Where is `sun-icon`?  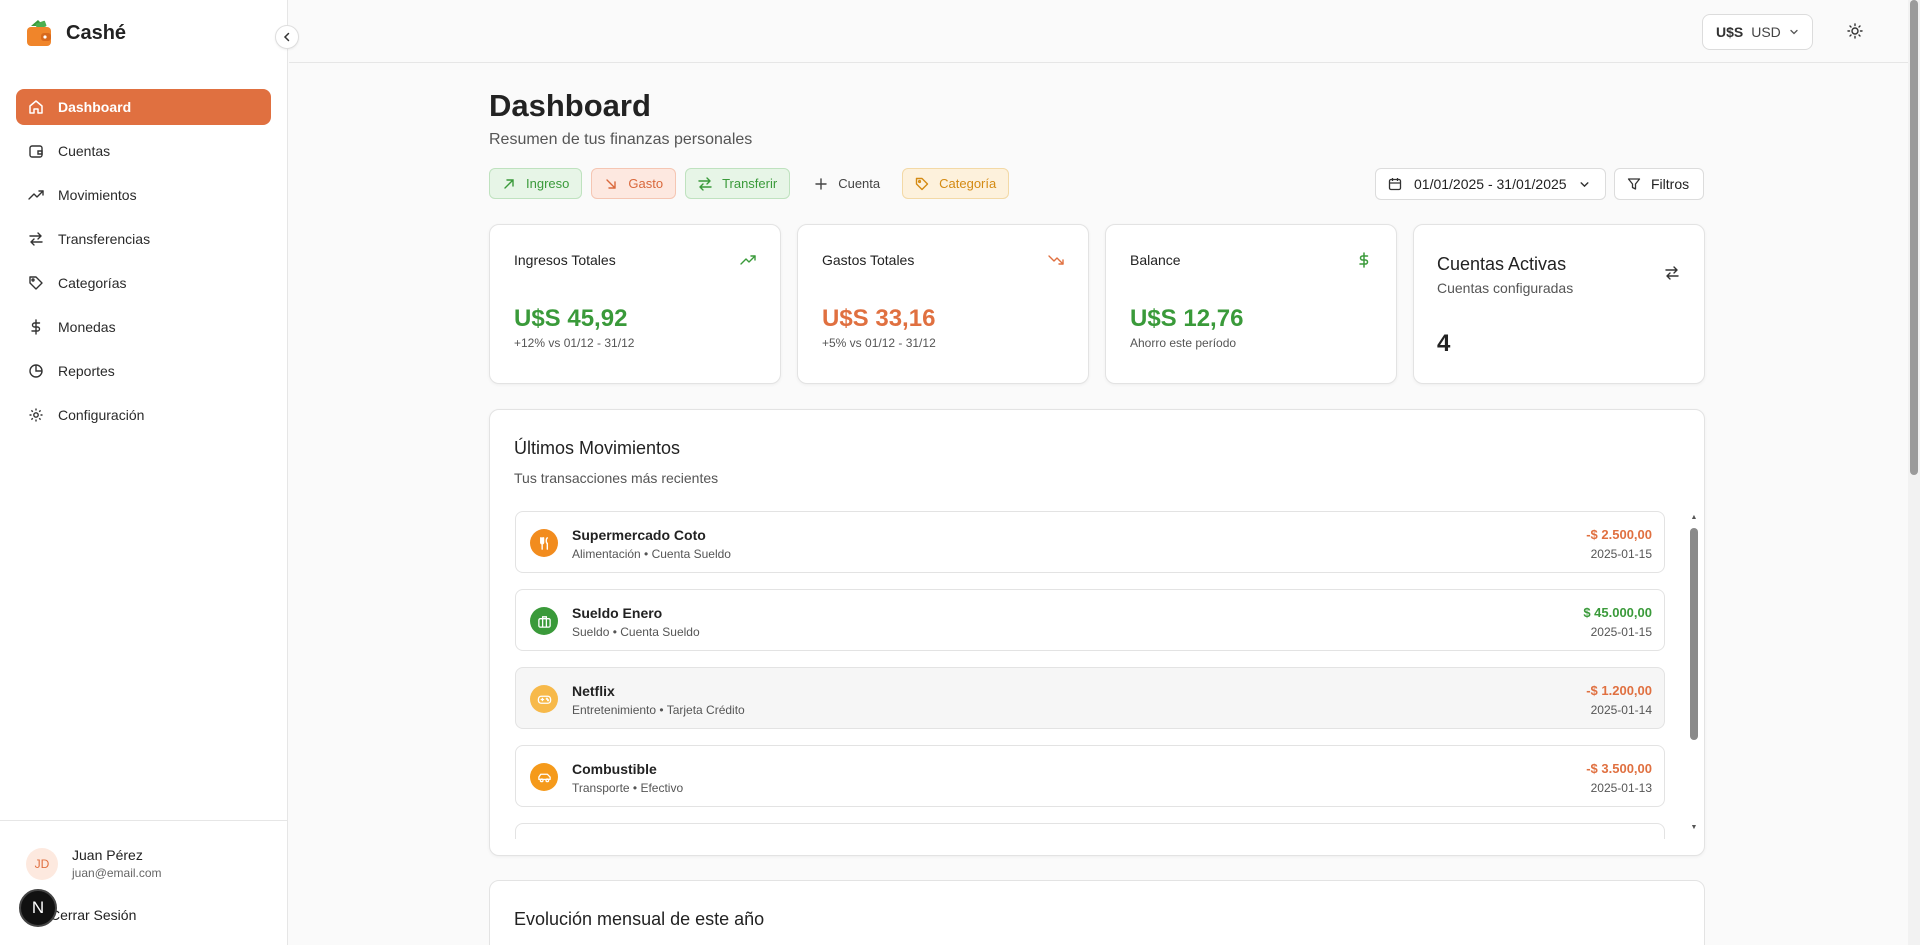
sun-icon is located at coordinates (1855, 31).